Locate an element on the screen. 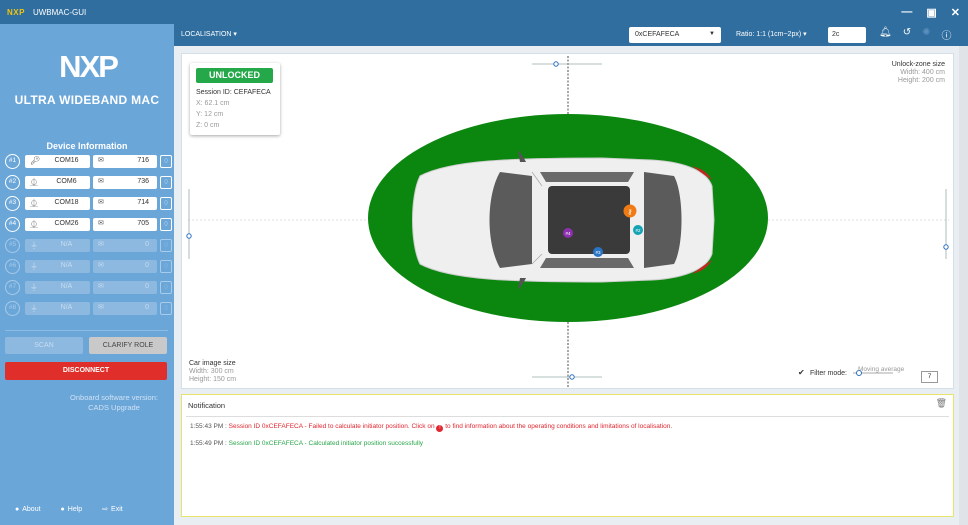  trash-icon: 🗑︎ is located at coordinates (941, 403).